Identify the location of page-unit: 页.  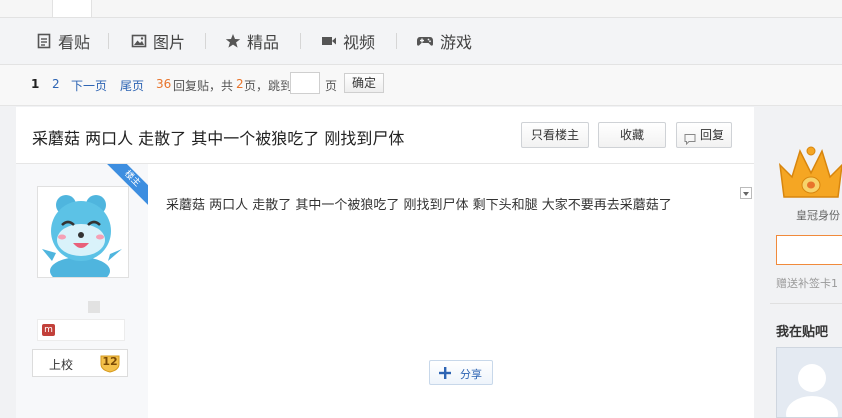
(331, 86).